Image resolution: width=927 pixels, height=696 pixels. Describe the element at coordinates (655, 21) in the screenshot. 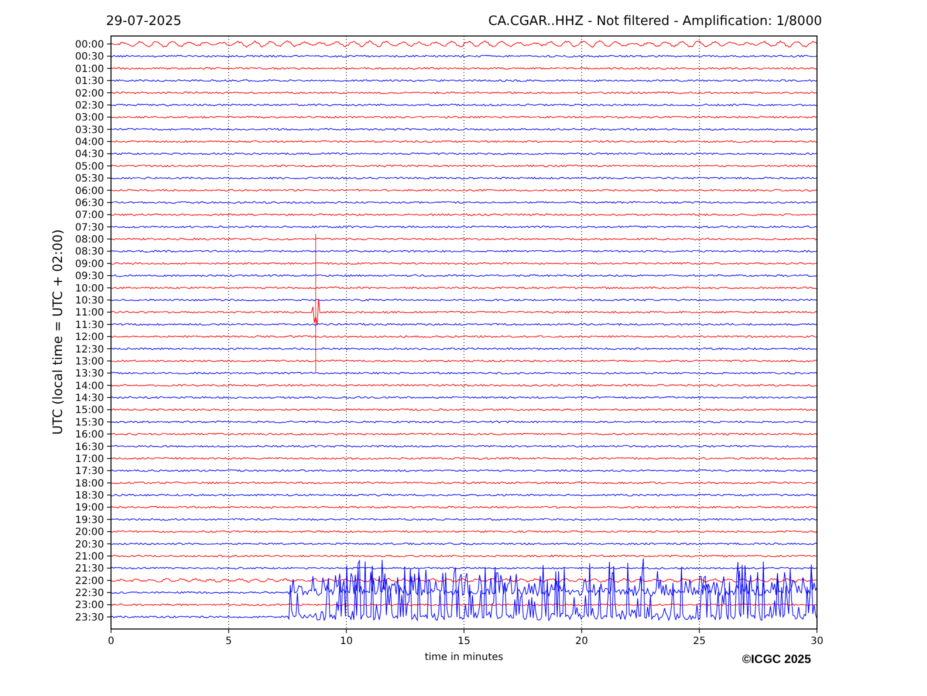

I see `plot-title: CA.CGAR..HHZ - Not filtered - Amplification: 1/8000` at that location.